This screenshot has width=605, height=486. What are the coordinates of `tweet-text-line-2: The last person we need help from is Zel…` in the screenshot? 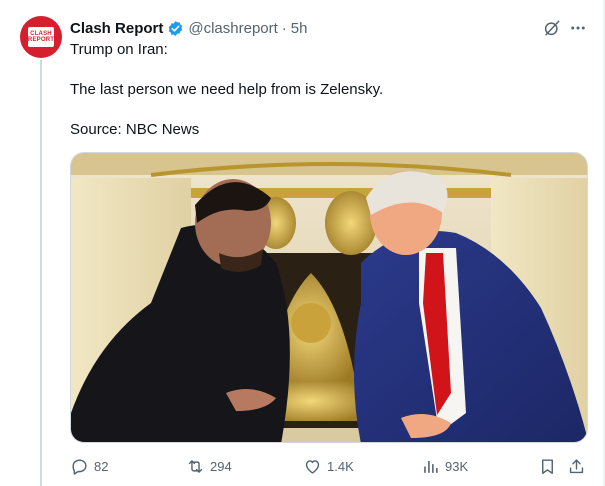 It's located at (227, 89).